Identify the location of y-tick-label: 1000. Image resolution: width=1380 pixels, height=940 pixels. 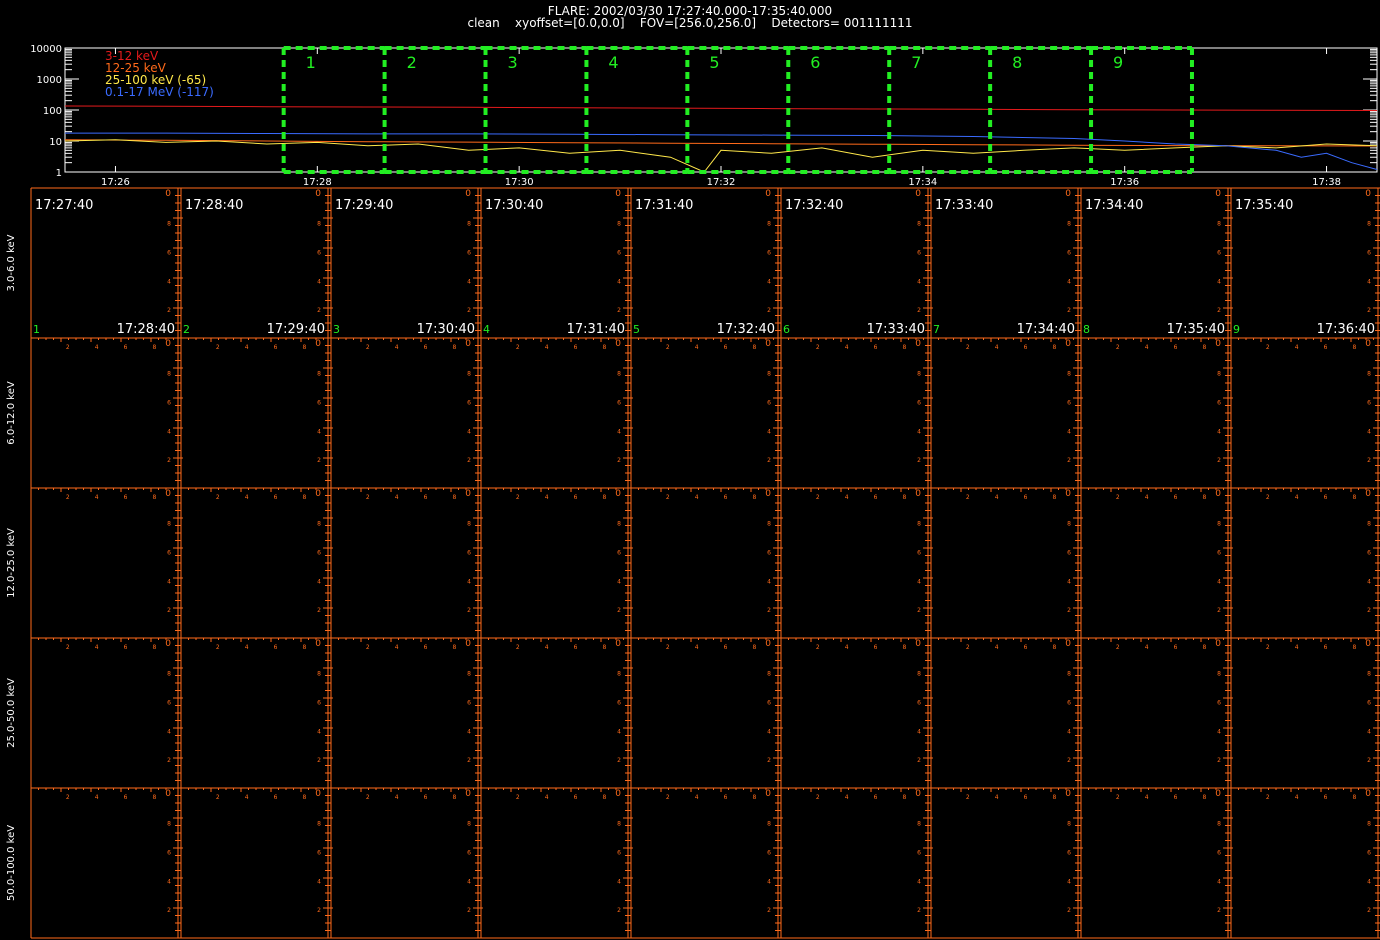
(49, 80).